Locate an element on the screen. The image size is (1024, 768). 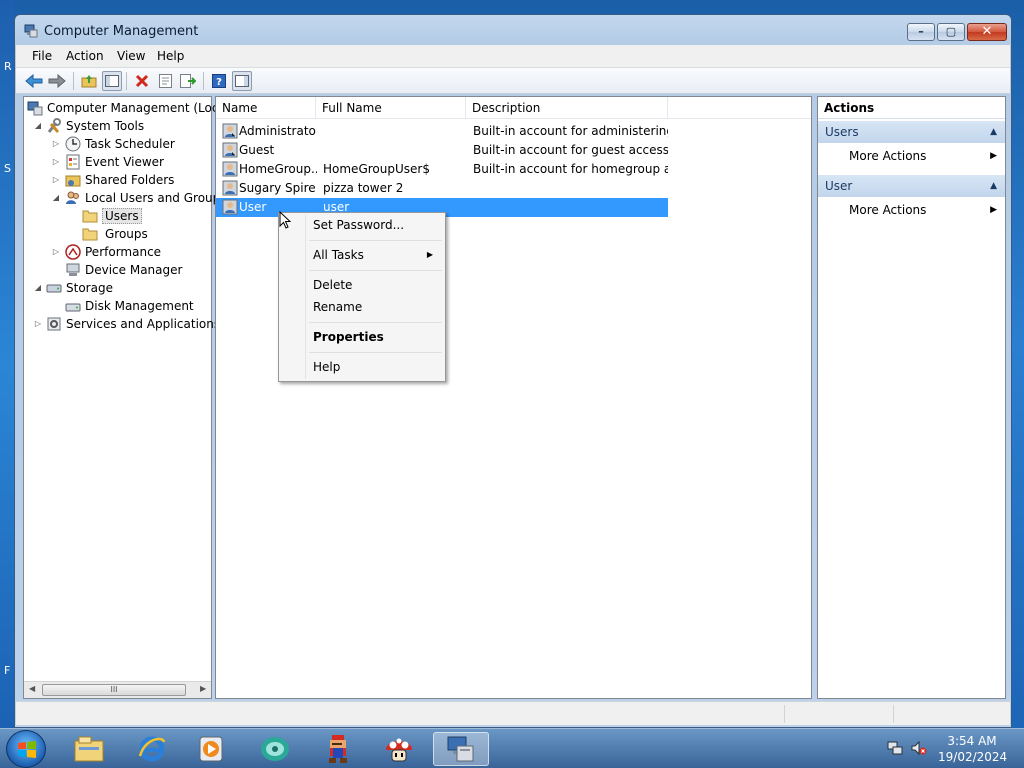
tree-item-performance: ▷ Performance is located at coordinates (106, 252).